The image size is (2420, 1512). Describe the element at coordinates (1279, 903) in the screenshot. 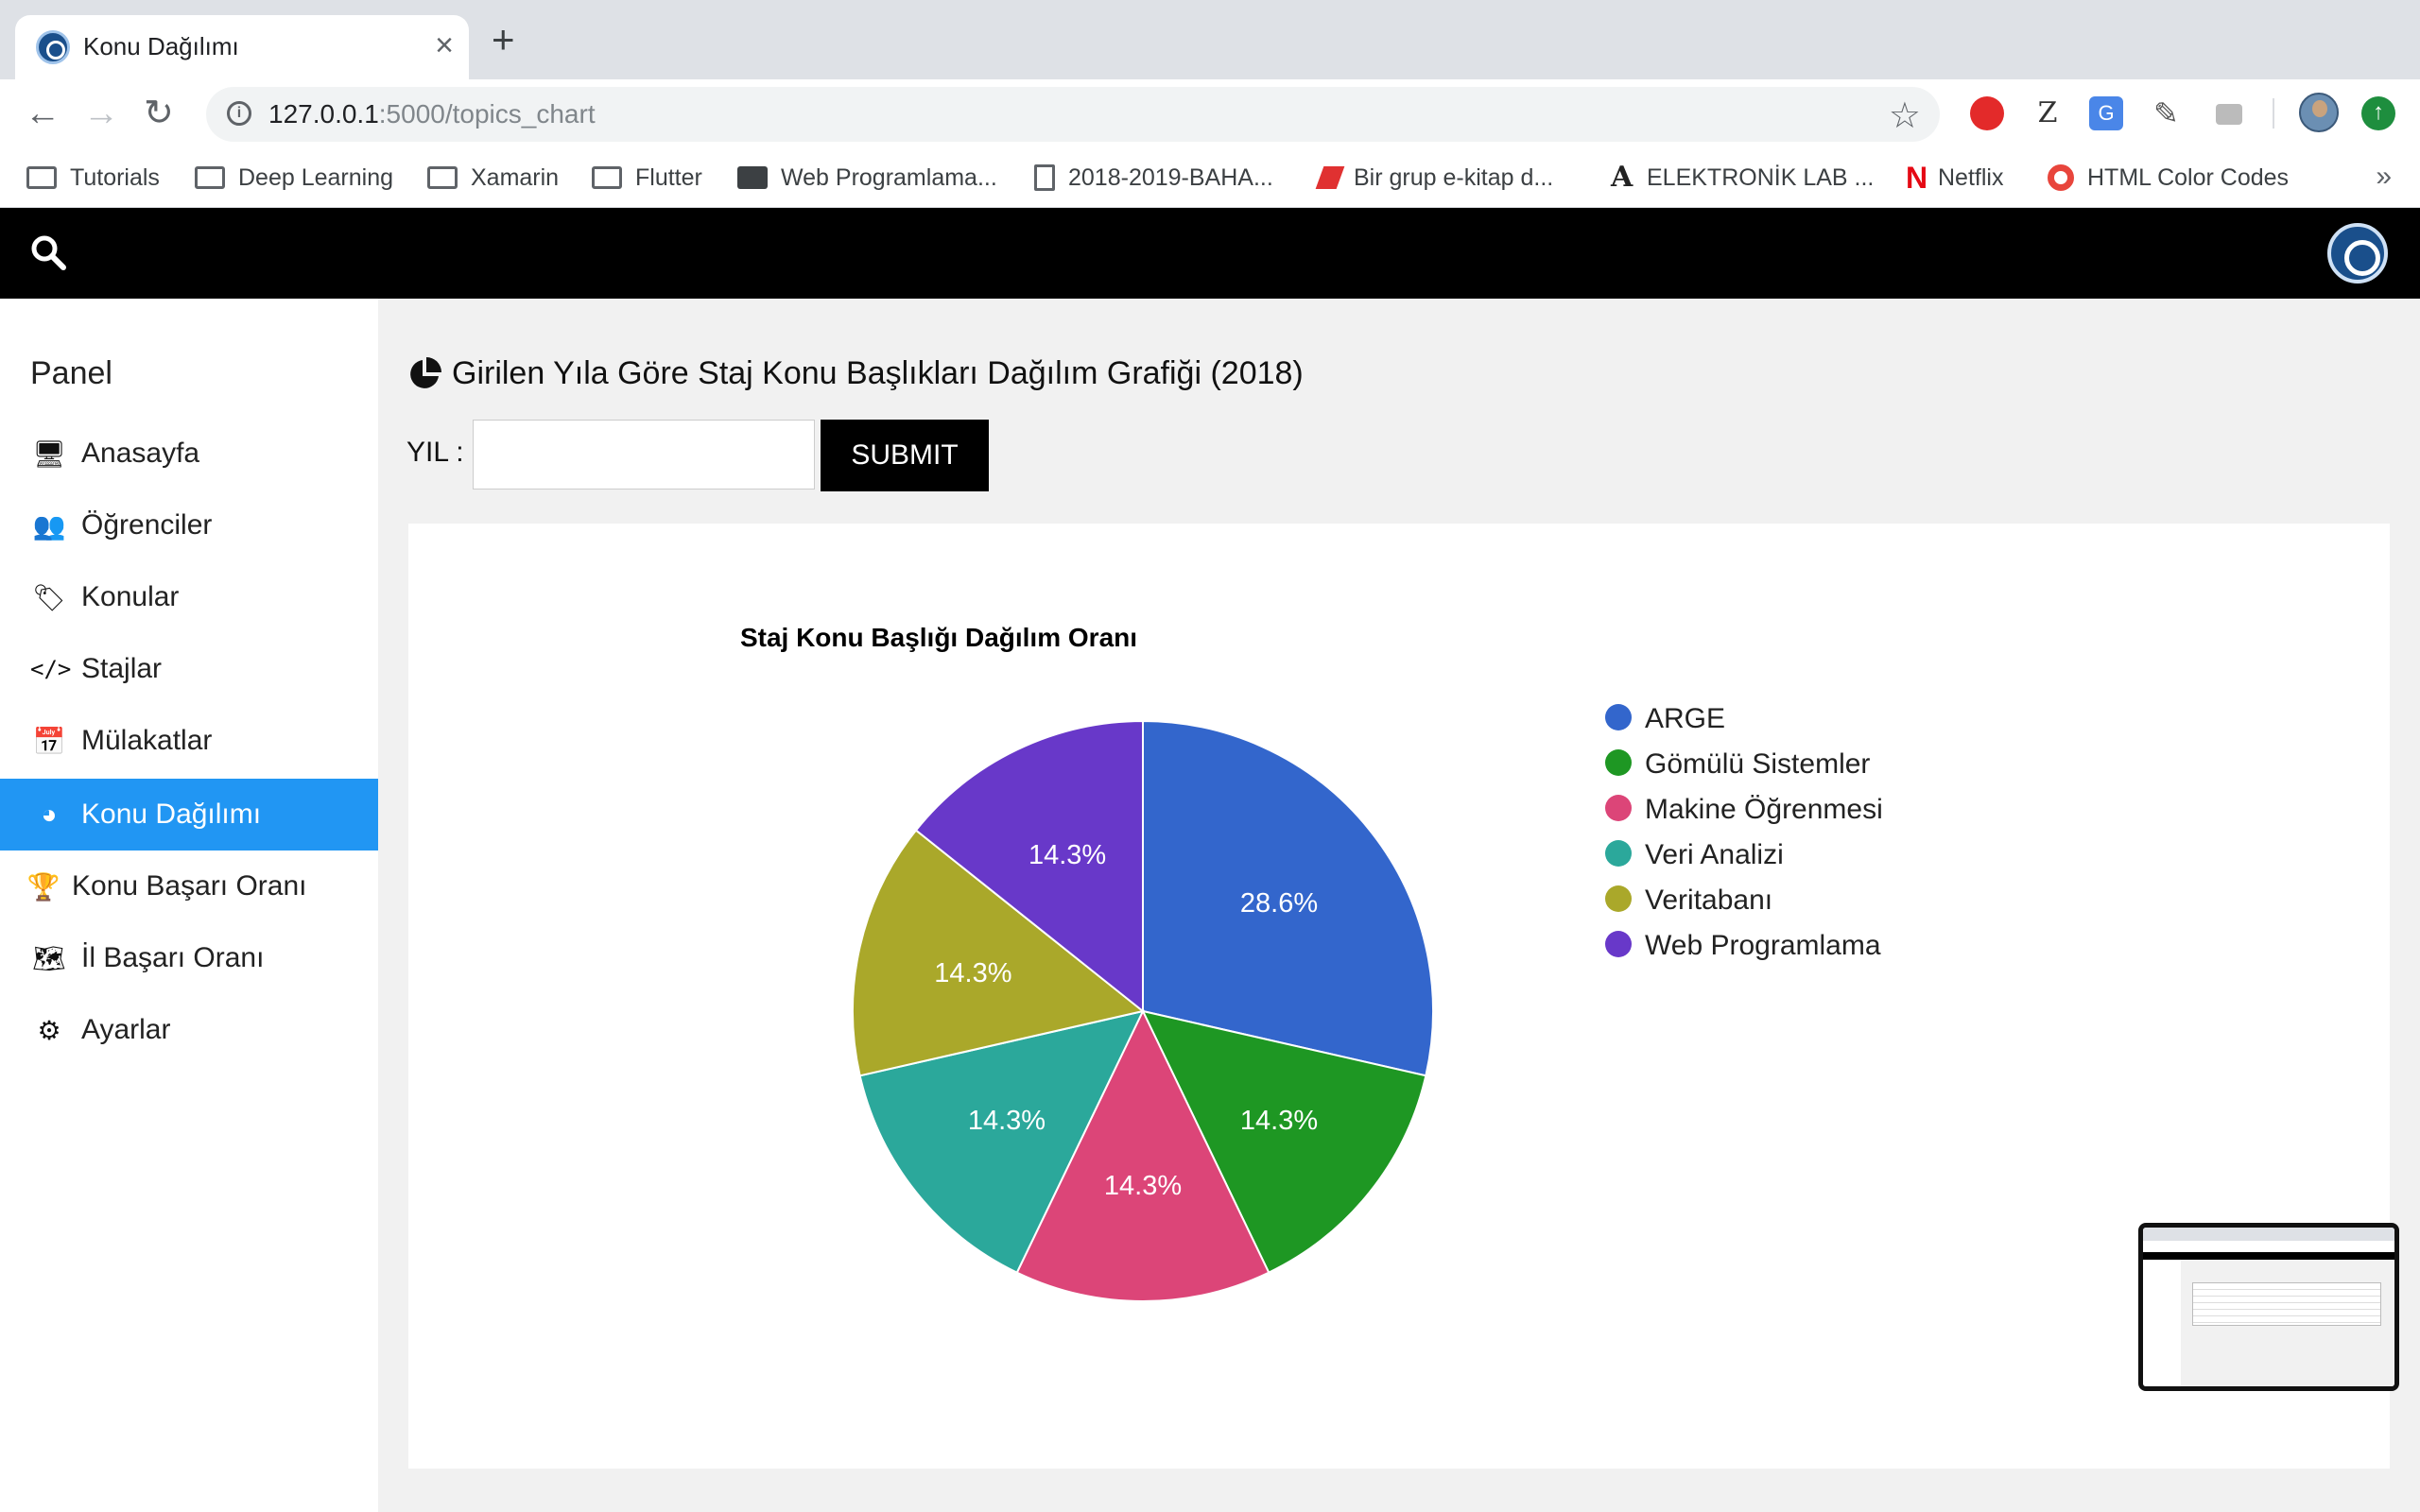

I see `pie-slice-label-0: 28.6%` at that location.